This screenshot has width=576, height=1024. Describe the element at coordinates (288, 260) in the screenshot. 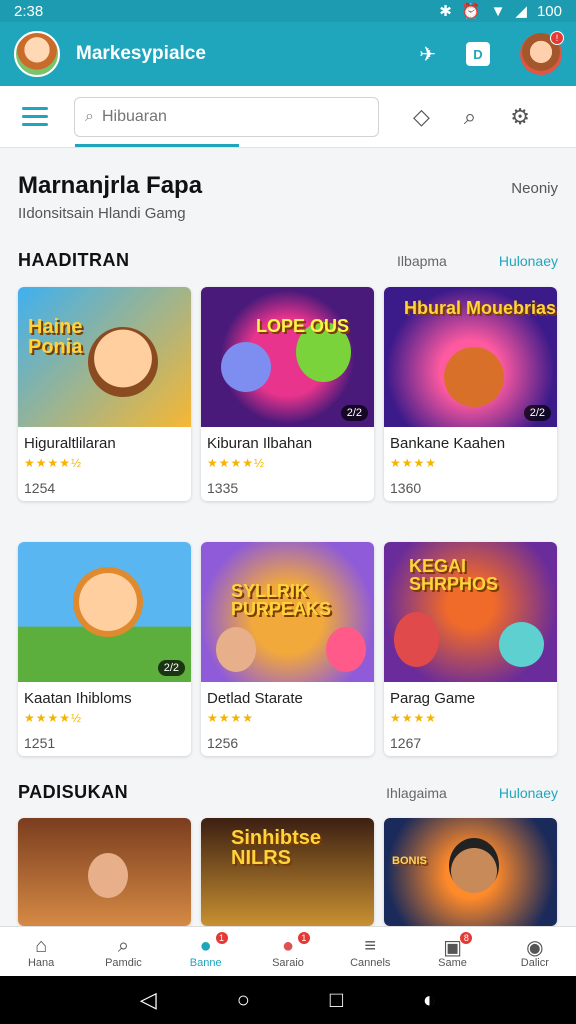

I see `section-header-1: HAADITRAN Ilbapma Hulonaey` at that location.